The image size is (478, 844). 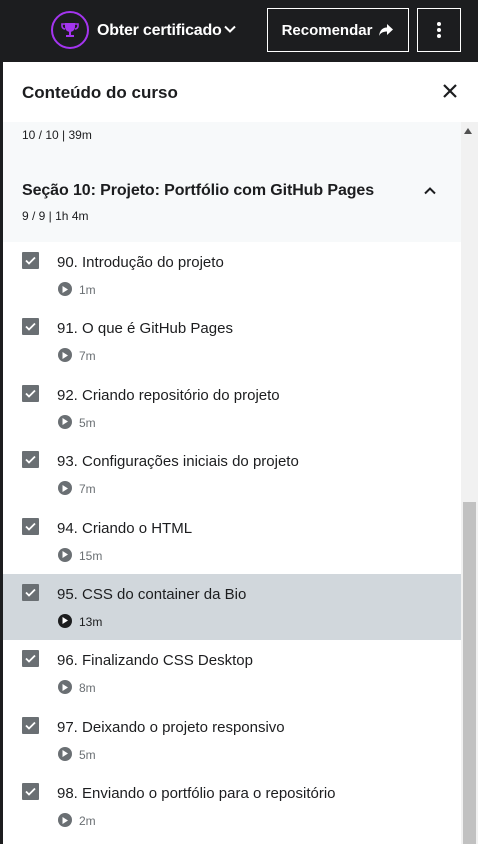 What do you see at coordinates (140, 262) in the screenshot?
I see `lecture-title: 90. Introdução do projeto` at bounding box center [140, 262].